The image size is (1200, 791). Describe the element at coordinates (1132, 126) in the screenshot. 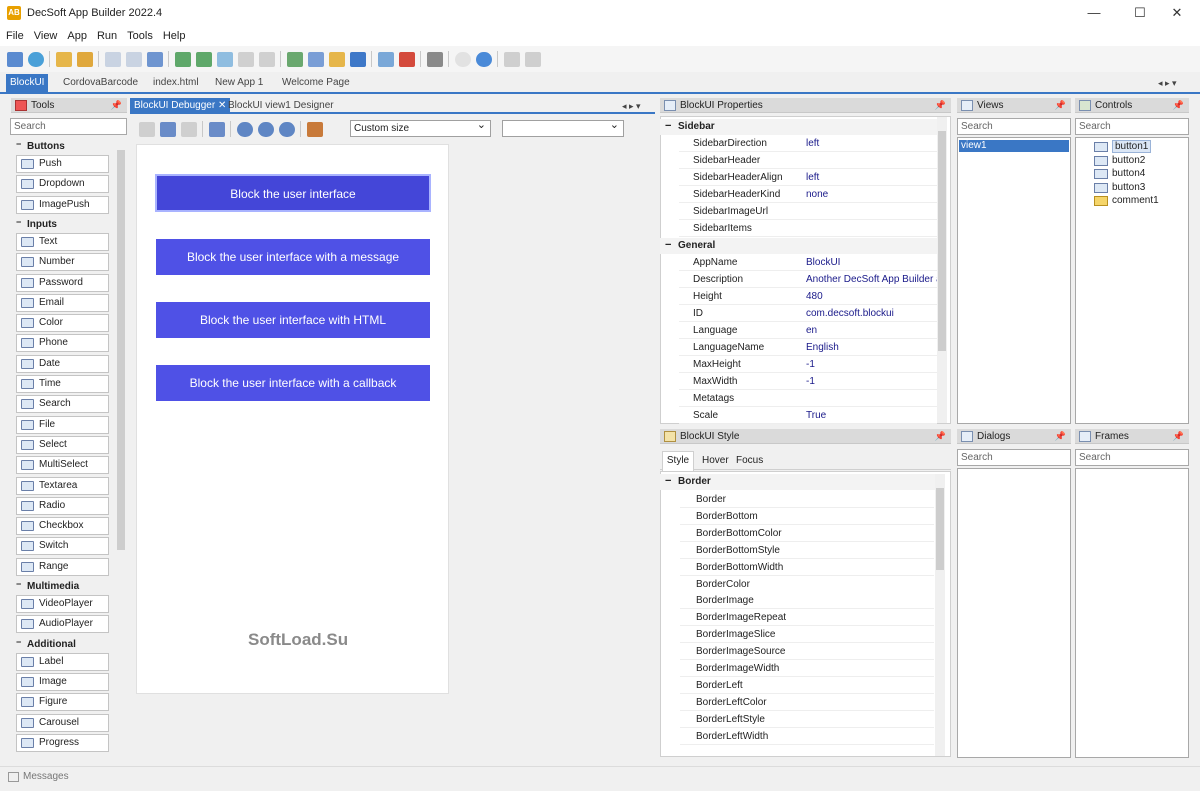

I see `controls-search-input: Search` at that location.